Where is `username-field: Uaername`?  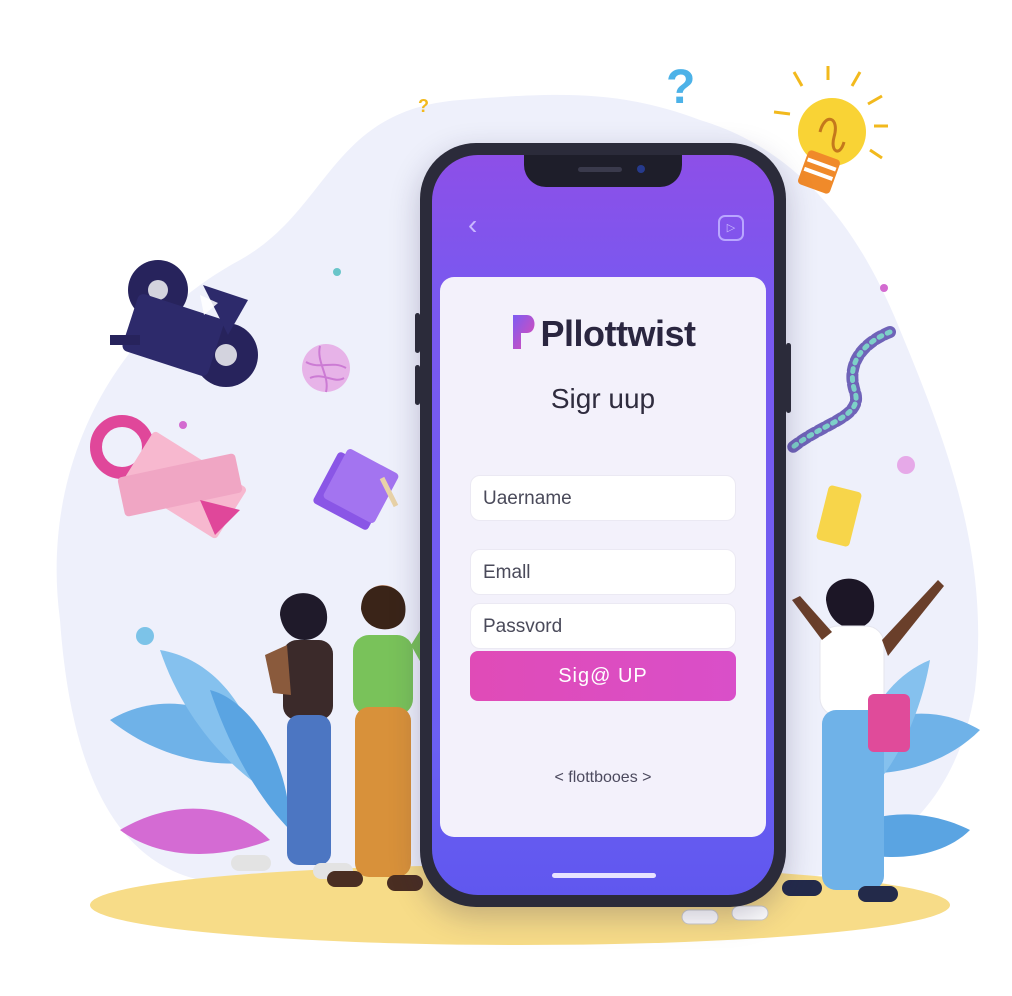
username-field: Uaername is located at coordinates (603, 498).